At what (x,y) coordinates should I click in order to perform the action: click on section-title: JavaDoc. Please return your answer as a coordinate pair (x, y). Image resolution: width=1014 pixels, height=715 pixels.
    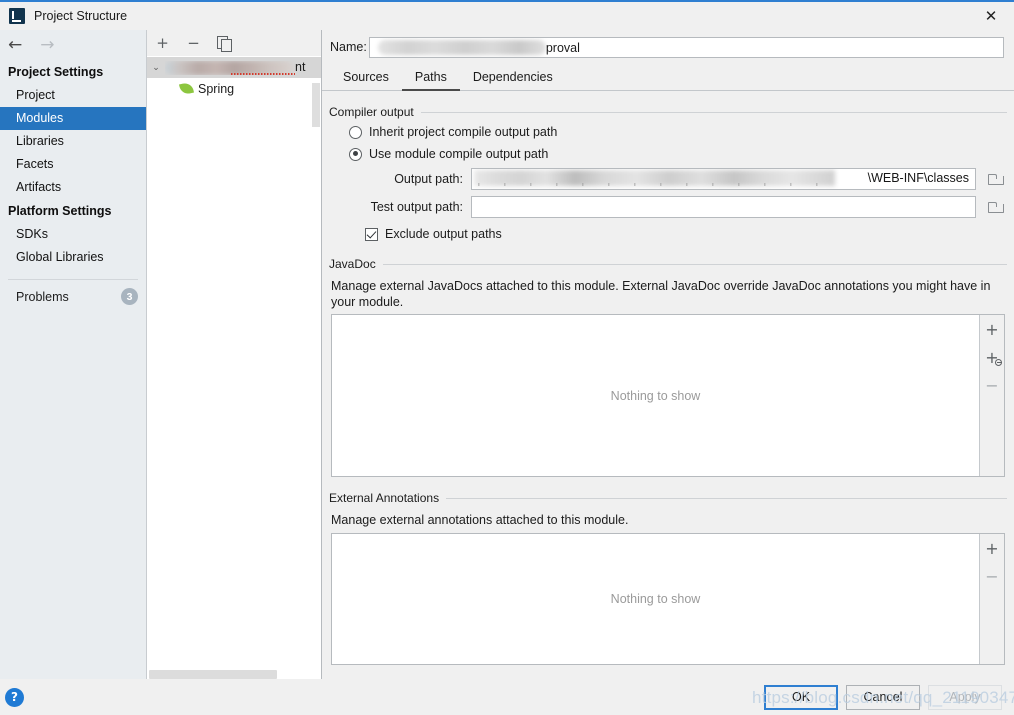
    Looking at the image, I should click on (352, 264).